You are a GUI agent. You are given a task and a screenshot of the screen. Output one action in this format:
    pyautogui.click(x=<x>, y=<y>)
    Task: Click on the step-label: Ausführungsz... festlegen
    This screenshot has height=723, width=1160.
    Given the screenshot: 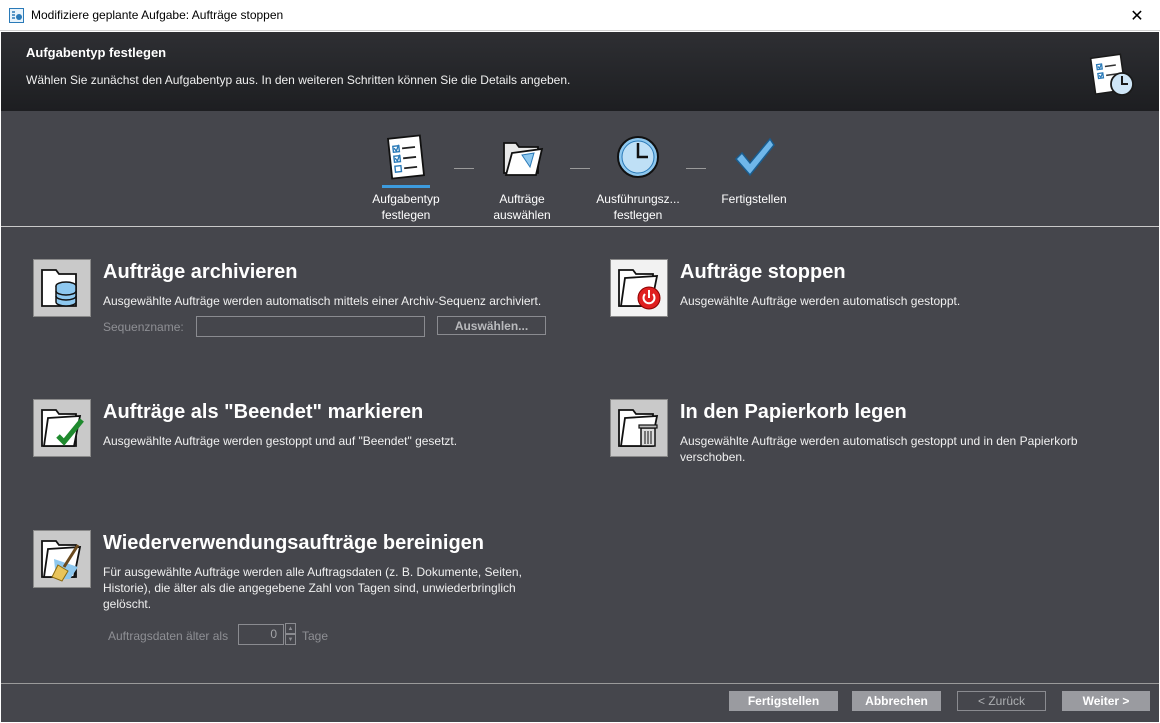 What is the action you would take?
    pyautogui.click(x=638, y=207)
    